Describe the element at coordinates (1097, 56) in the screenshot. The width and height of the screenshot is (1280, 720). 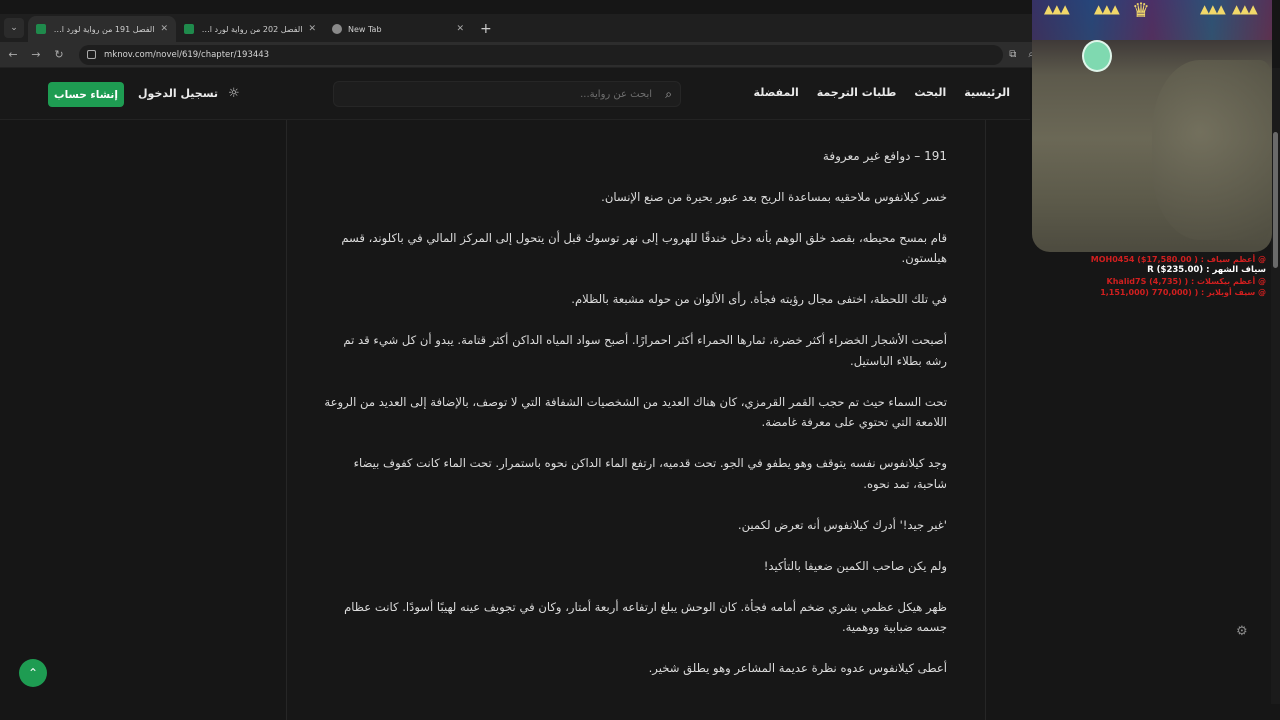
I see `mascot-avatar` at that location.